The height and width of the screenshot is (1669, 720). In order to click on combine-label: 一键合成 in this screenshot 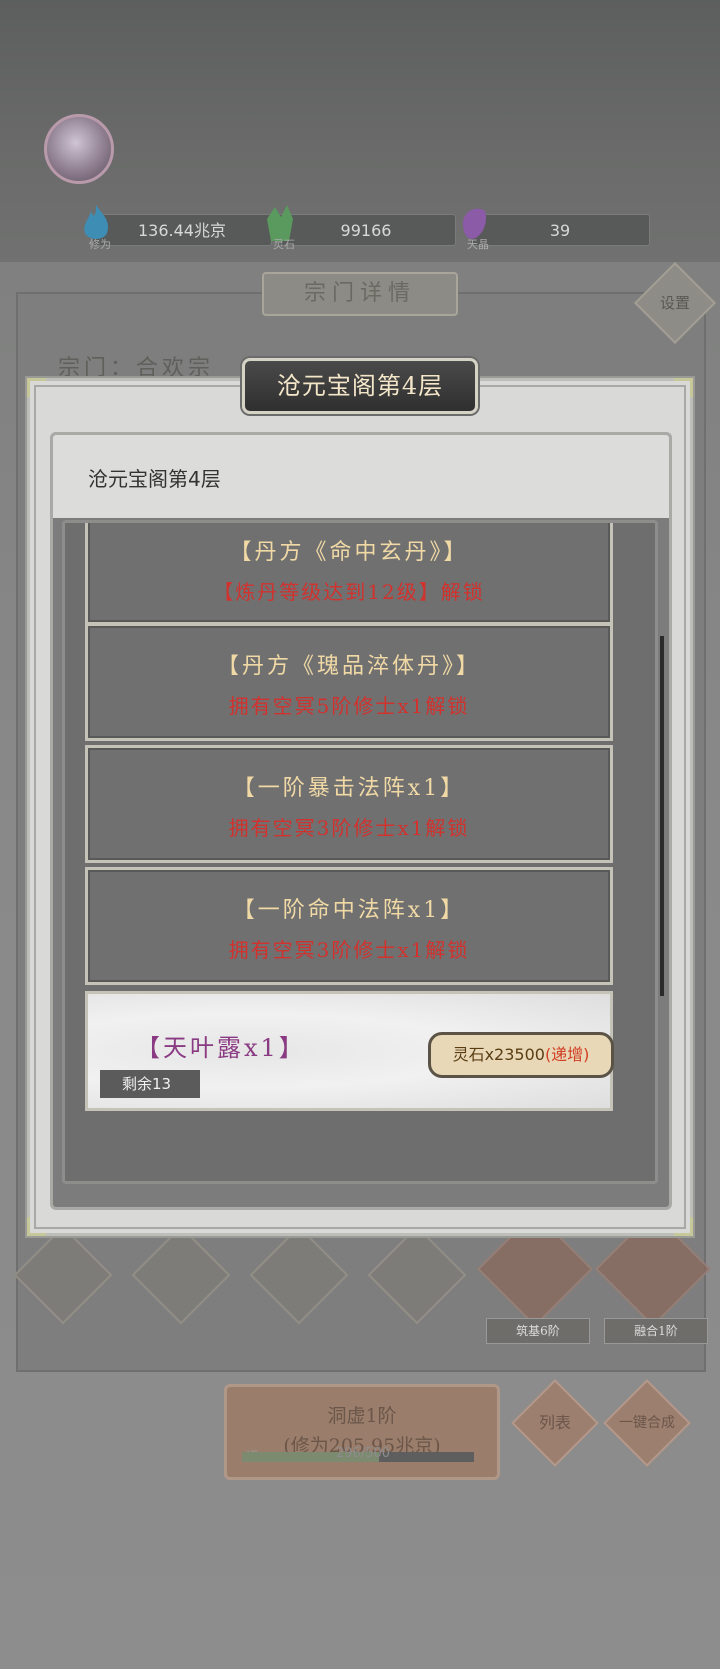, I will do `click(647, 1423)`.